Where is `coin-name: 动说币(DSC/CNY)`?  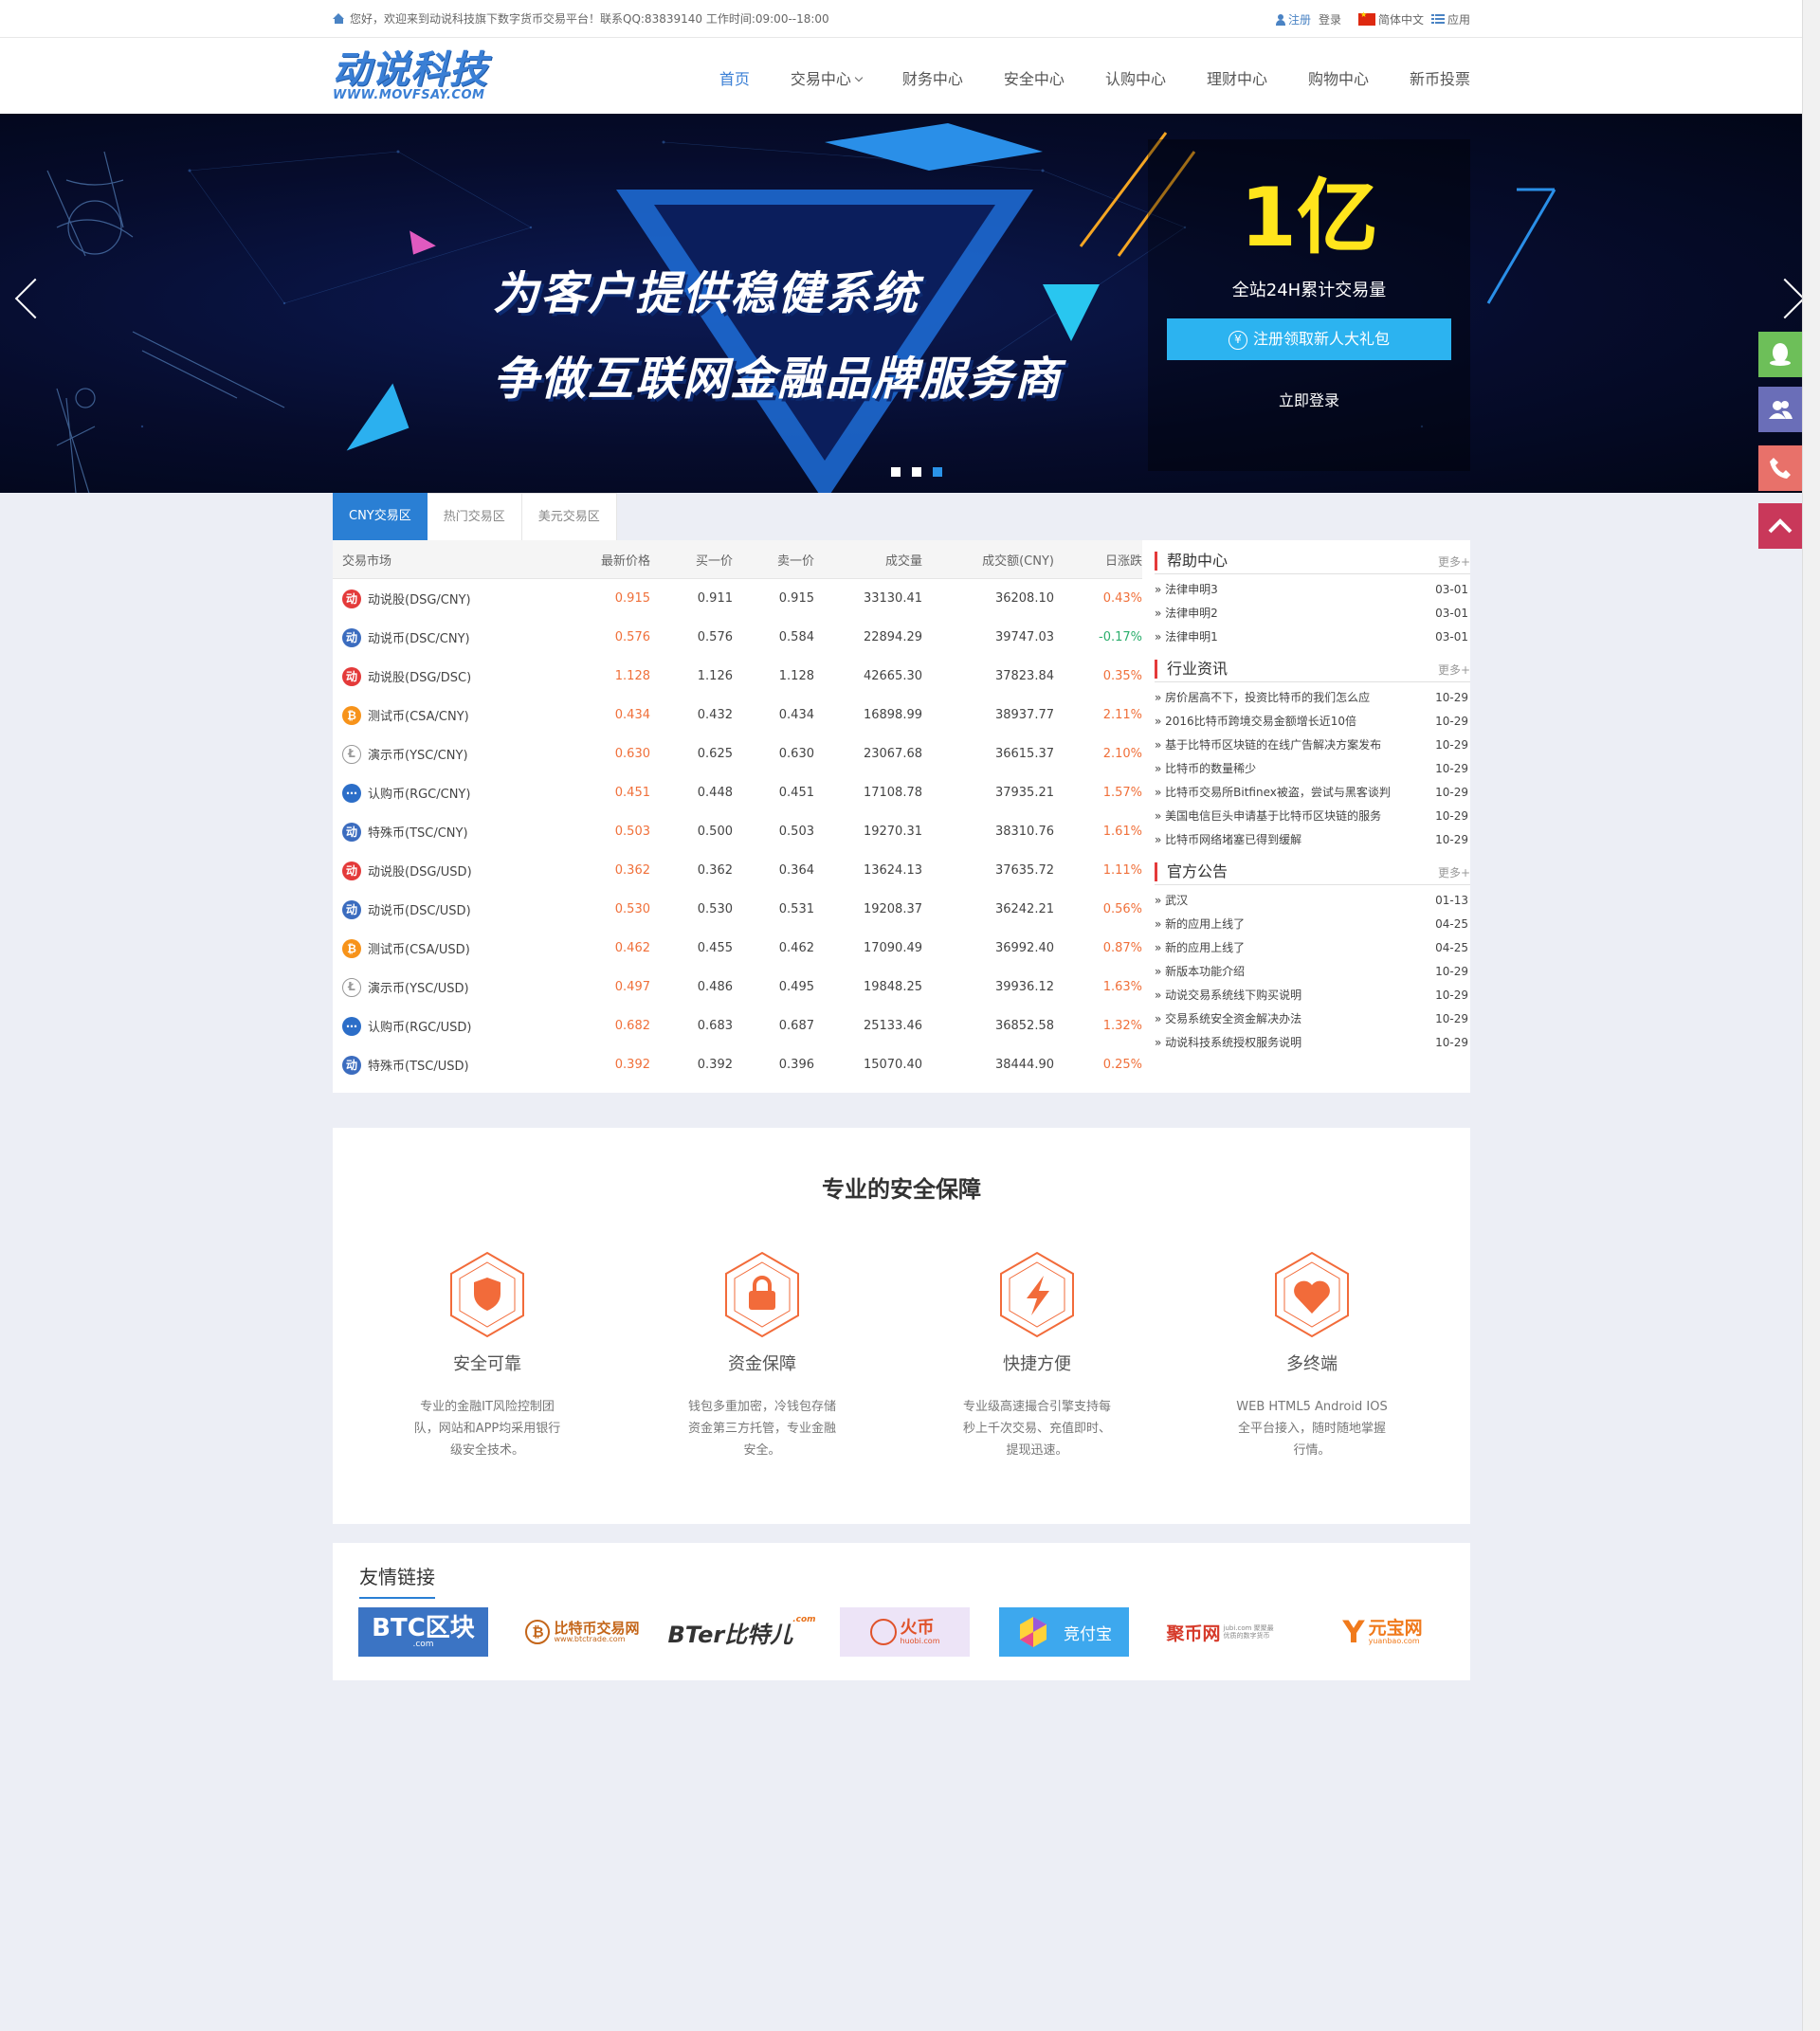
coin-name: 动说币(DSC/CNY) is located at coordinates (419, 637).